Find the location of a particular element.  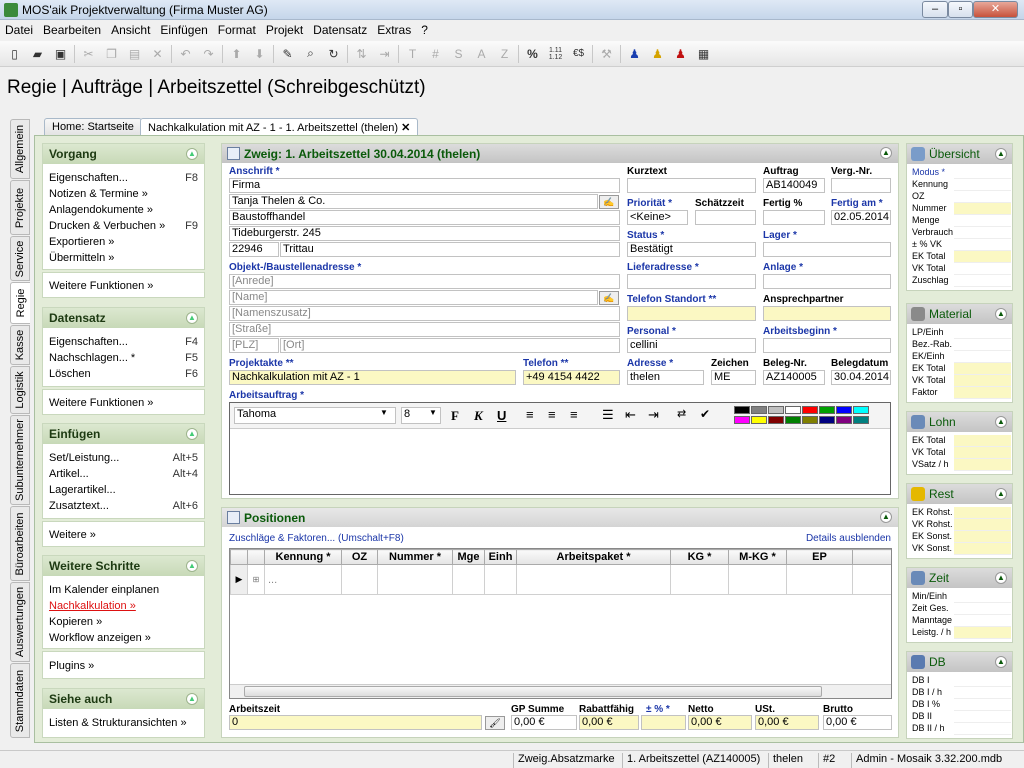

move-down-icon: ⬇ is located at coordinates (259, 54).